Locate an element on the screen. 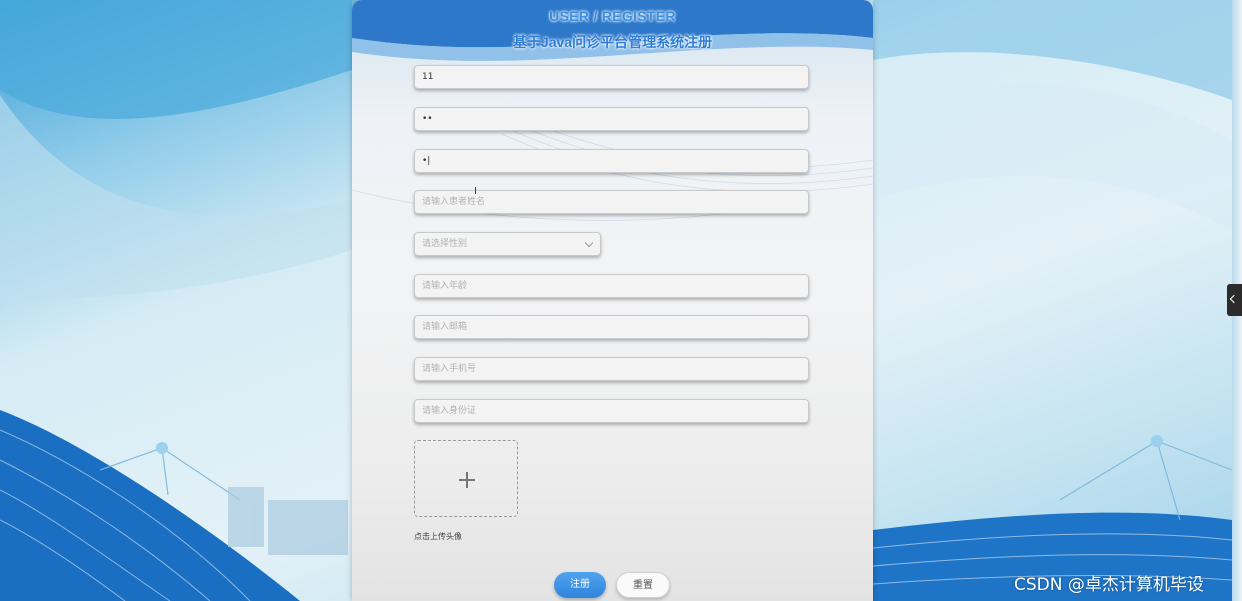 The image size is (1242, 601). avatar-upload is located at coordinates (466, 478).